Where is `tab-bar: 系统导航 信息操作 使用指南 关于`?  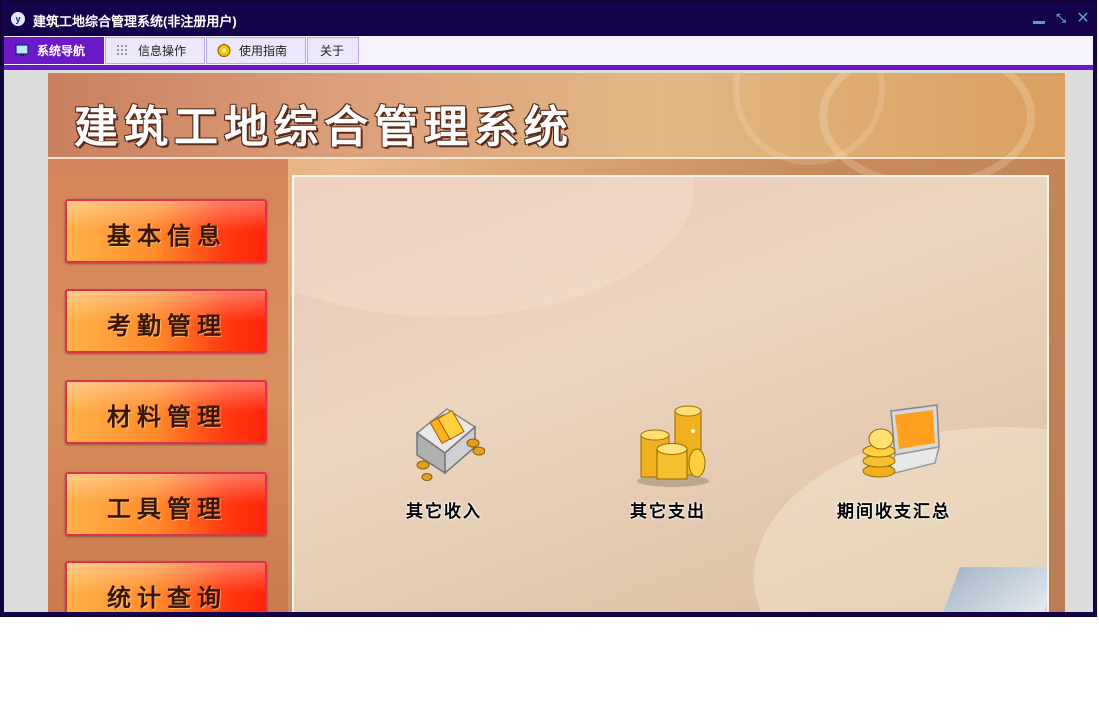 tab-bar: 系统导航 信息操作 使用指南 关于 is located at coordinates (548, 50).